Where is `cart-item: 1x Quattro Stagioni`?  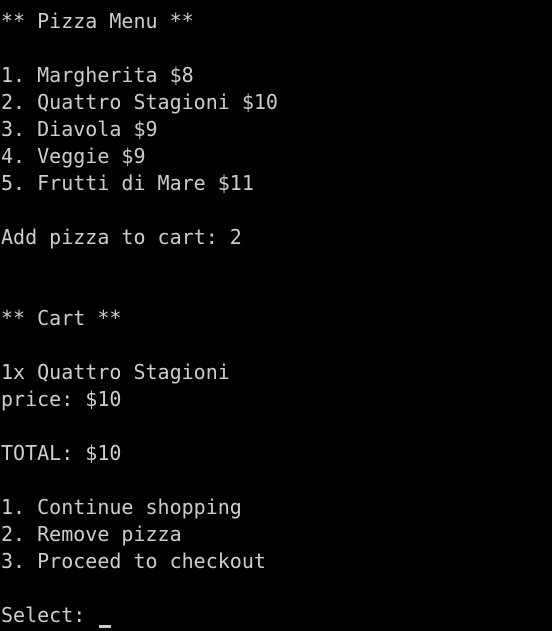 cart-item: 1x Quattro Stagioni is located at coordinates (115, 372).